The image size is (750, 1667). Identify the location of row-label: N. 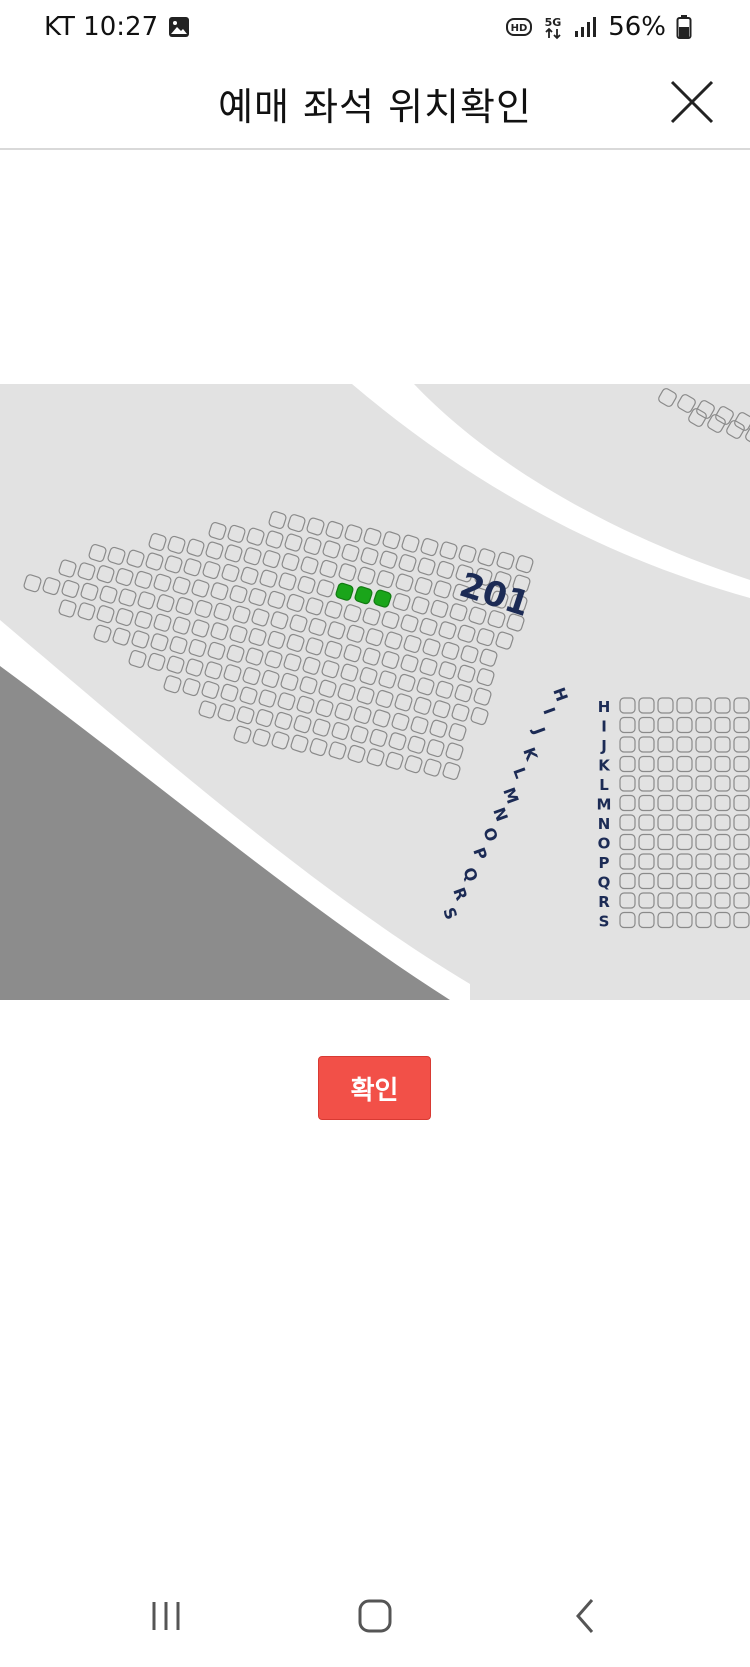
(500, 814).